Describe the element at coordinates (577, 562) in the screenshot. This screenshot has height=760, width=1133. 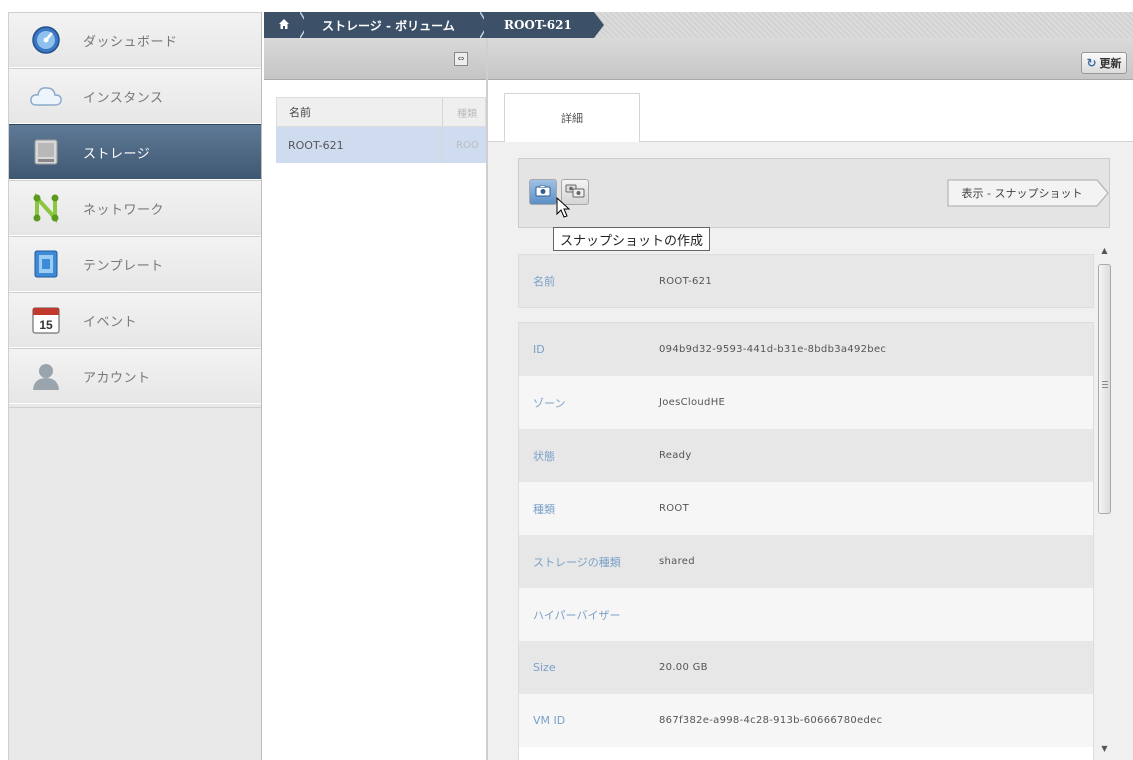
I see `field-label: ストレージの種類` at that location.